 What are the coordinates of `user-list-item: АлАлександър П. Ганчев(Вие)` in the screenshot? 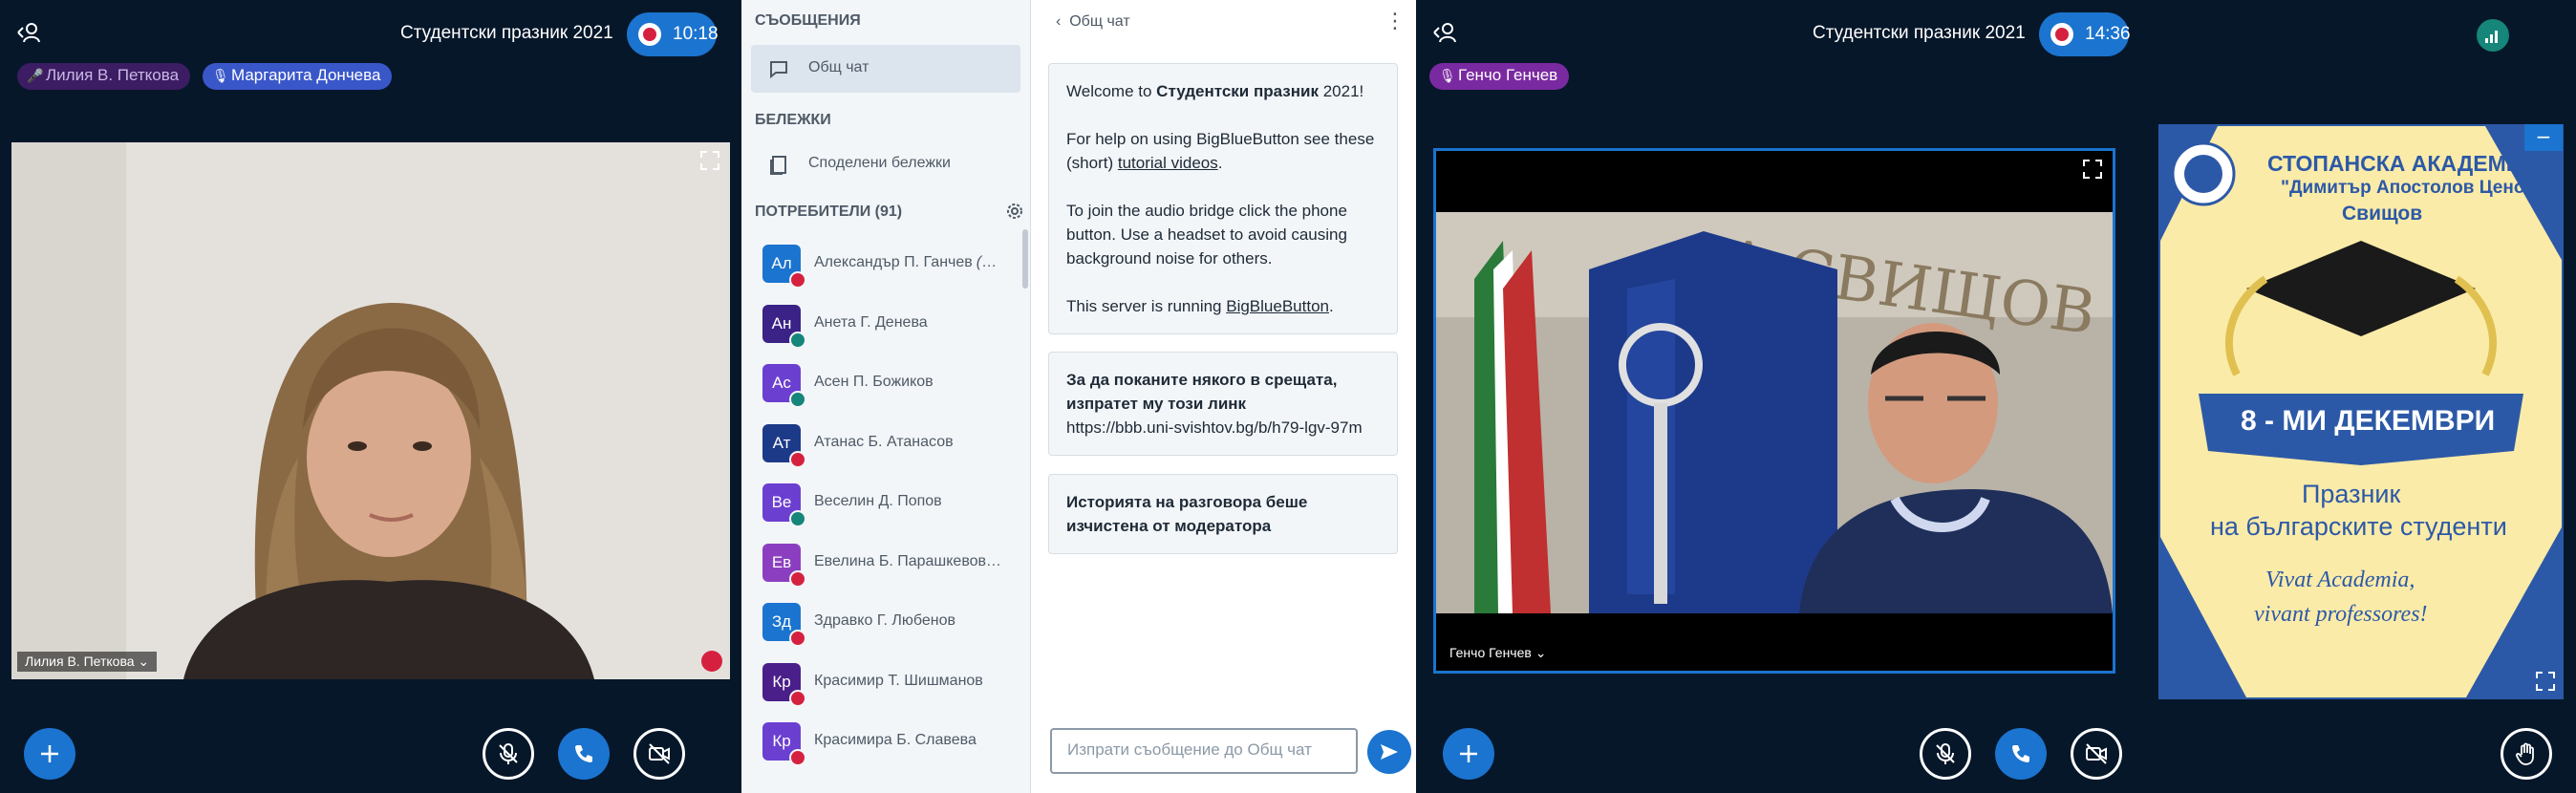 It's located at (881, 267).